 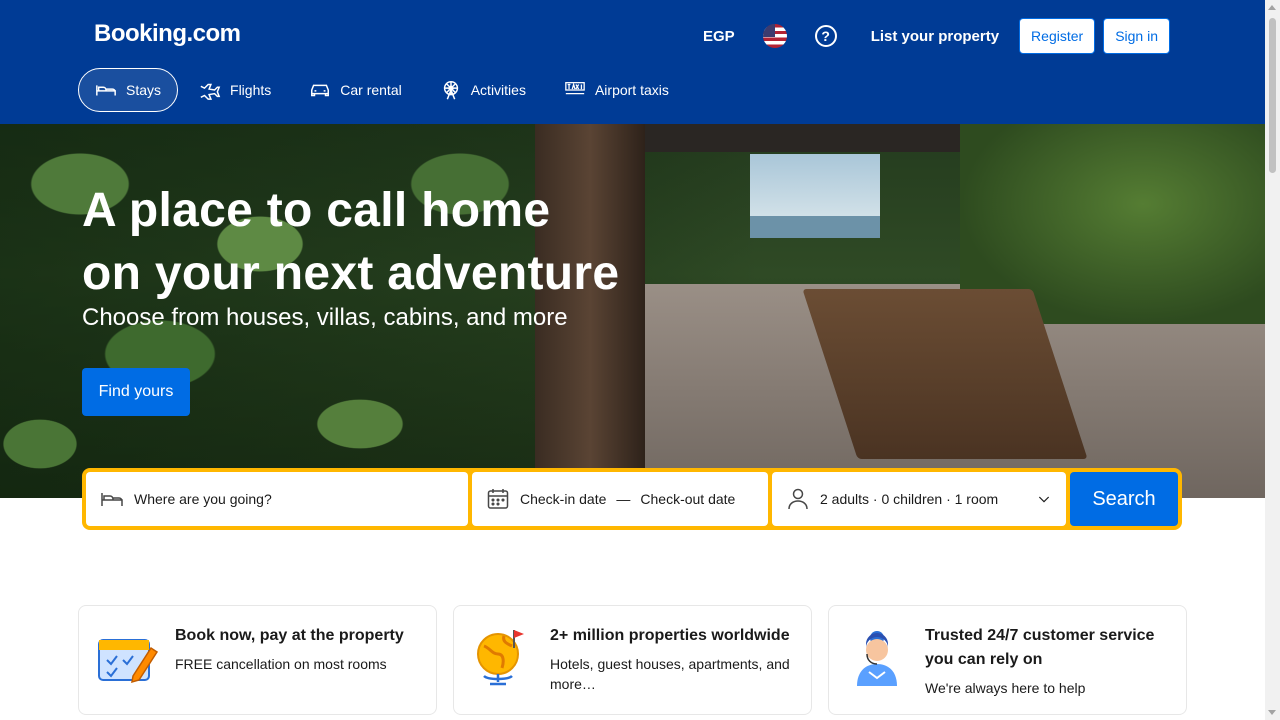 I want to click on page-scrollbar, so click(x=1272, y=360).